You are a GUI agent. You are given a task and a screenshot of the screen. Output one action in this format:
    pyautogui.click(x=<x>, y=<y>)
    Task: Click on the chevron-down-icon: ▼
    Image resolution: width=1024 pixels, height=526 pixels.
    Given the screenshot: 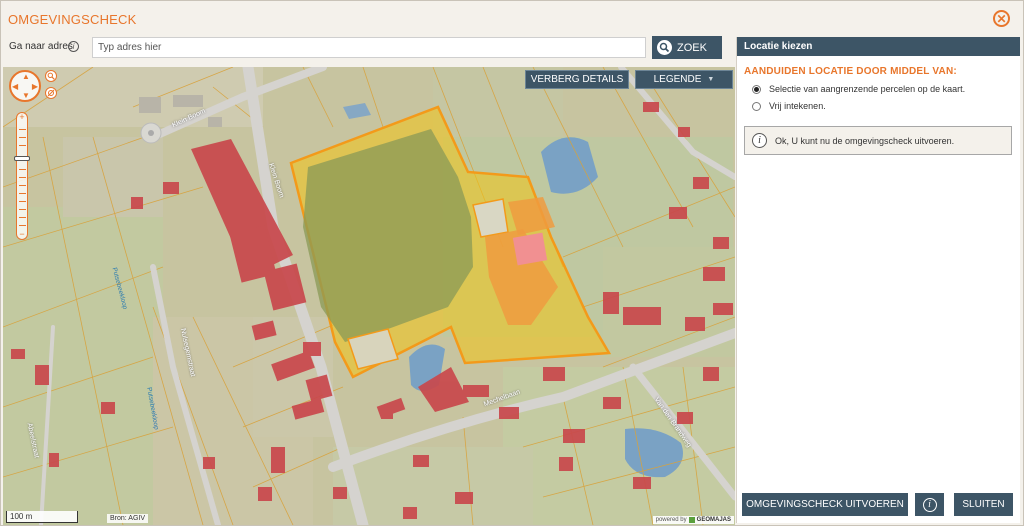 What is the action you would take?
    pyautogui.click(x=711, y=79)
    